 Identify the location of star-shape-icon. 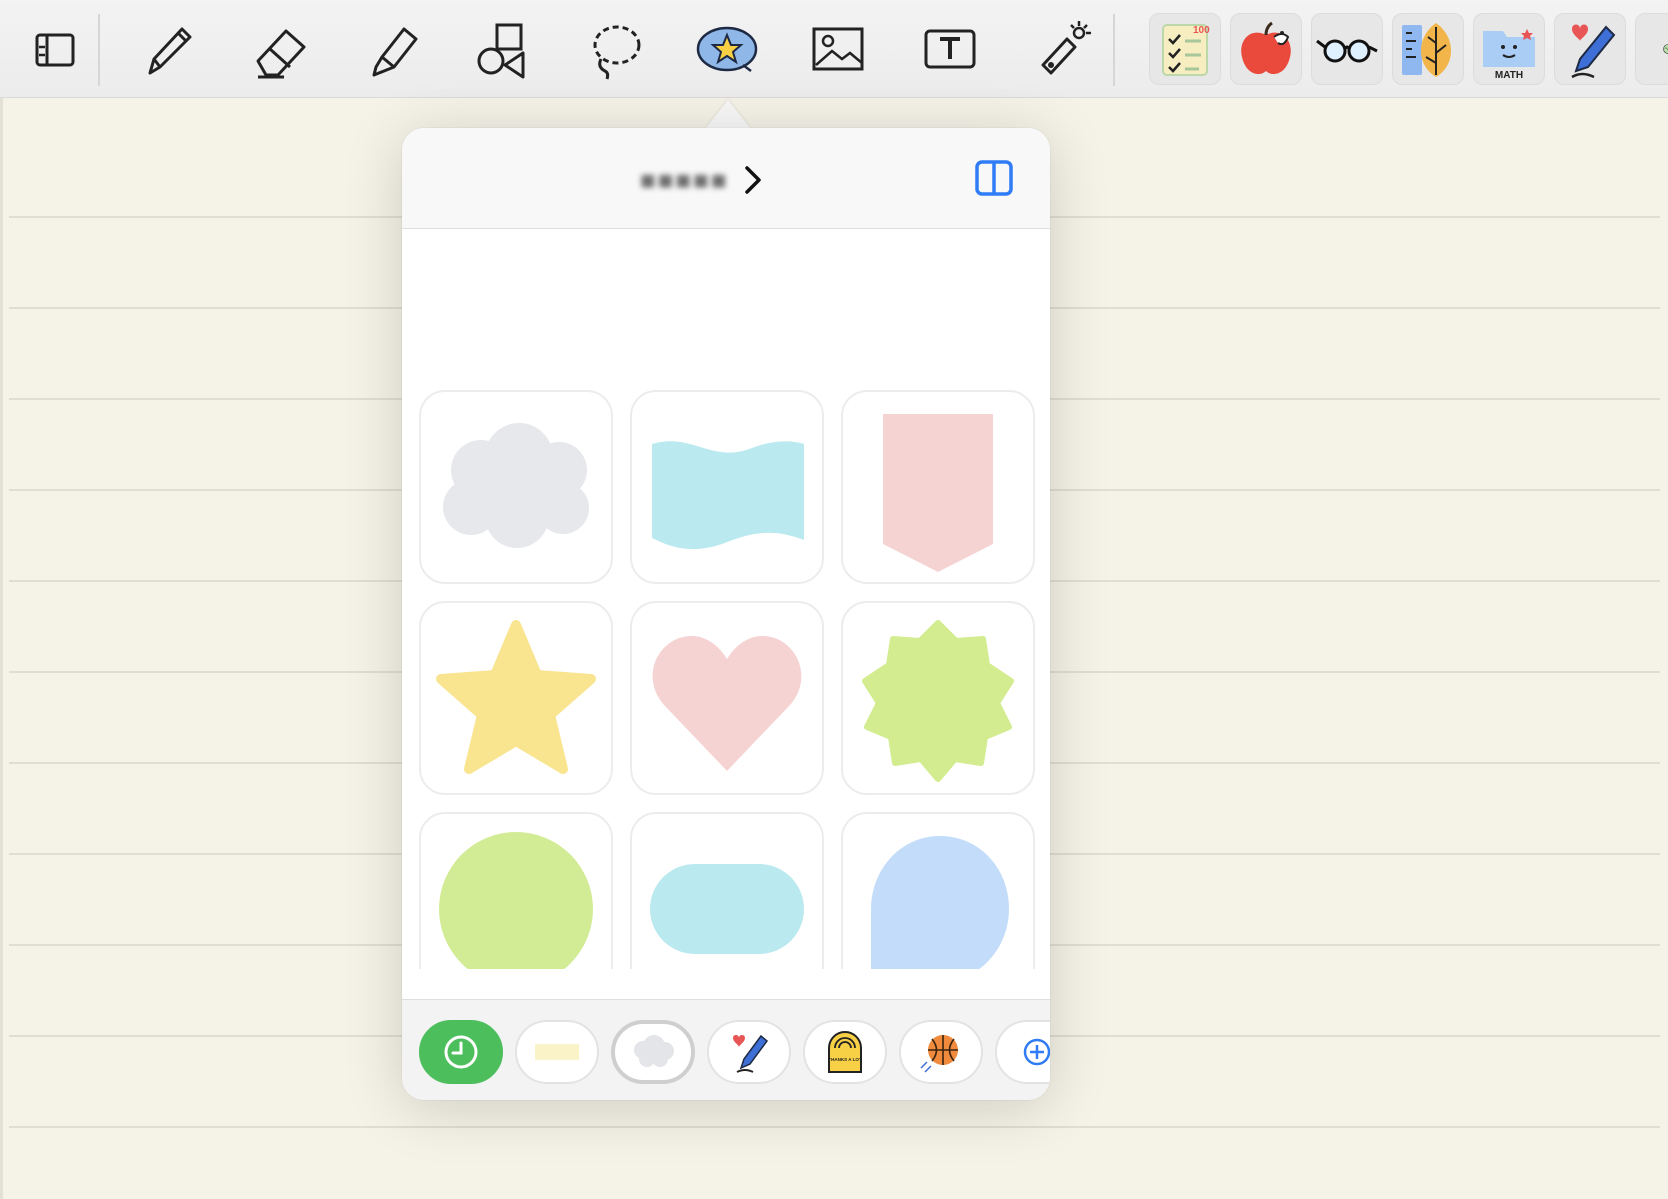
(516, 697).